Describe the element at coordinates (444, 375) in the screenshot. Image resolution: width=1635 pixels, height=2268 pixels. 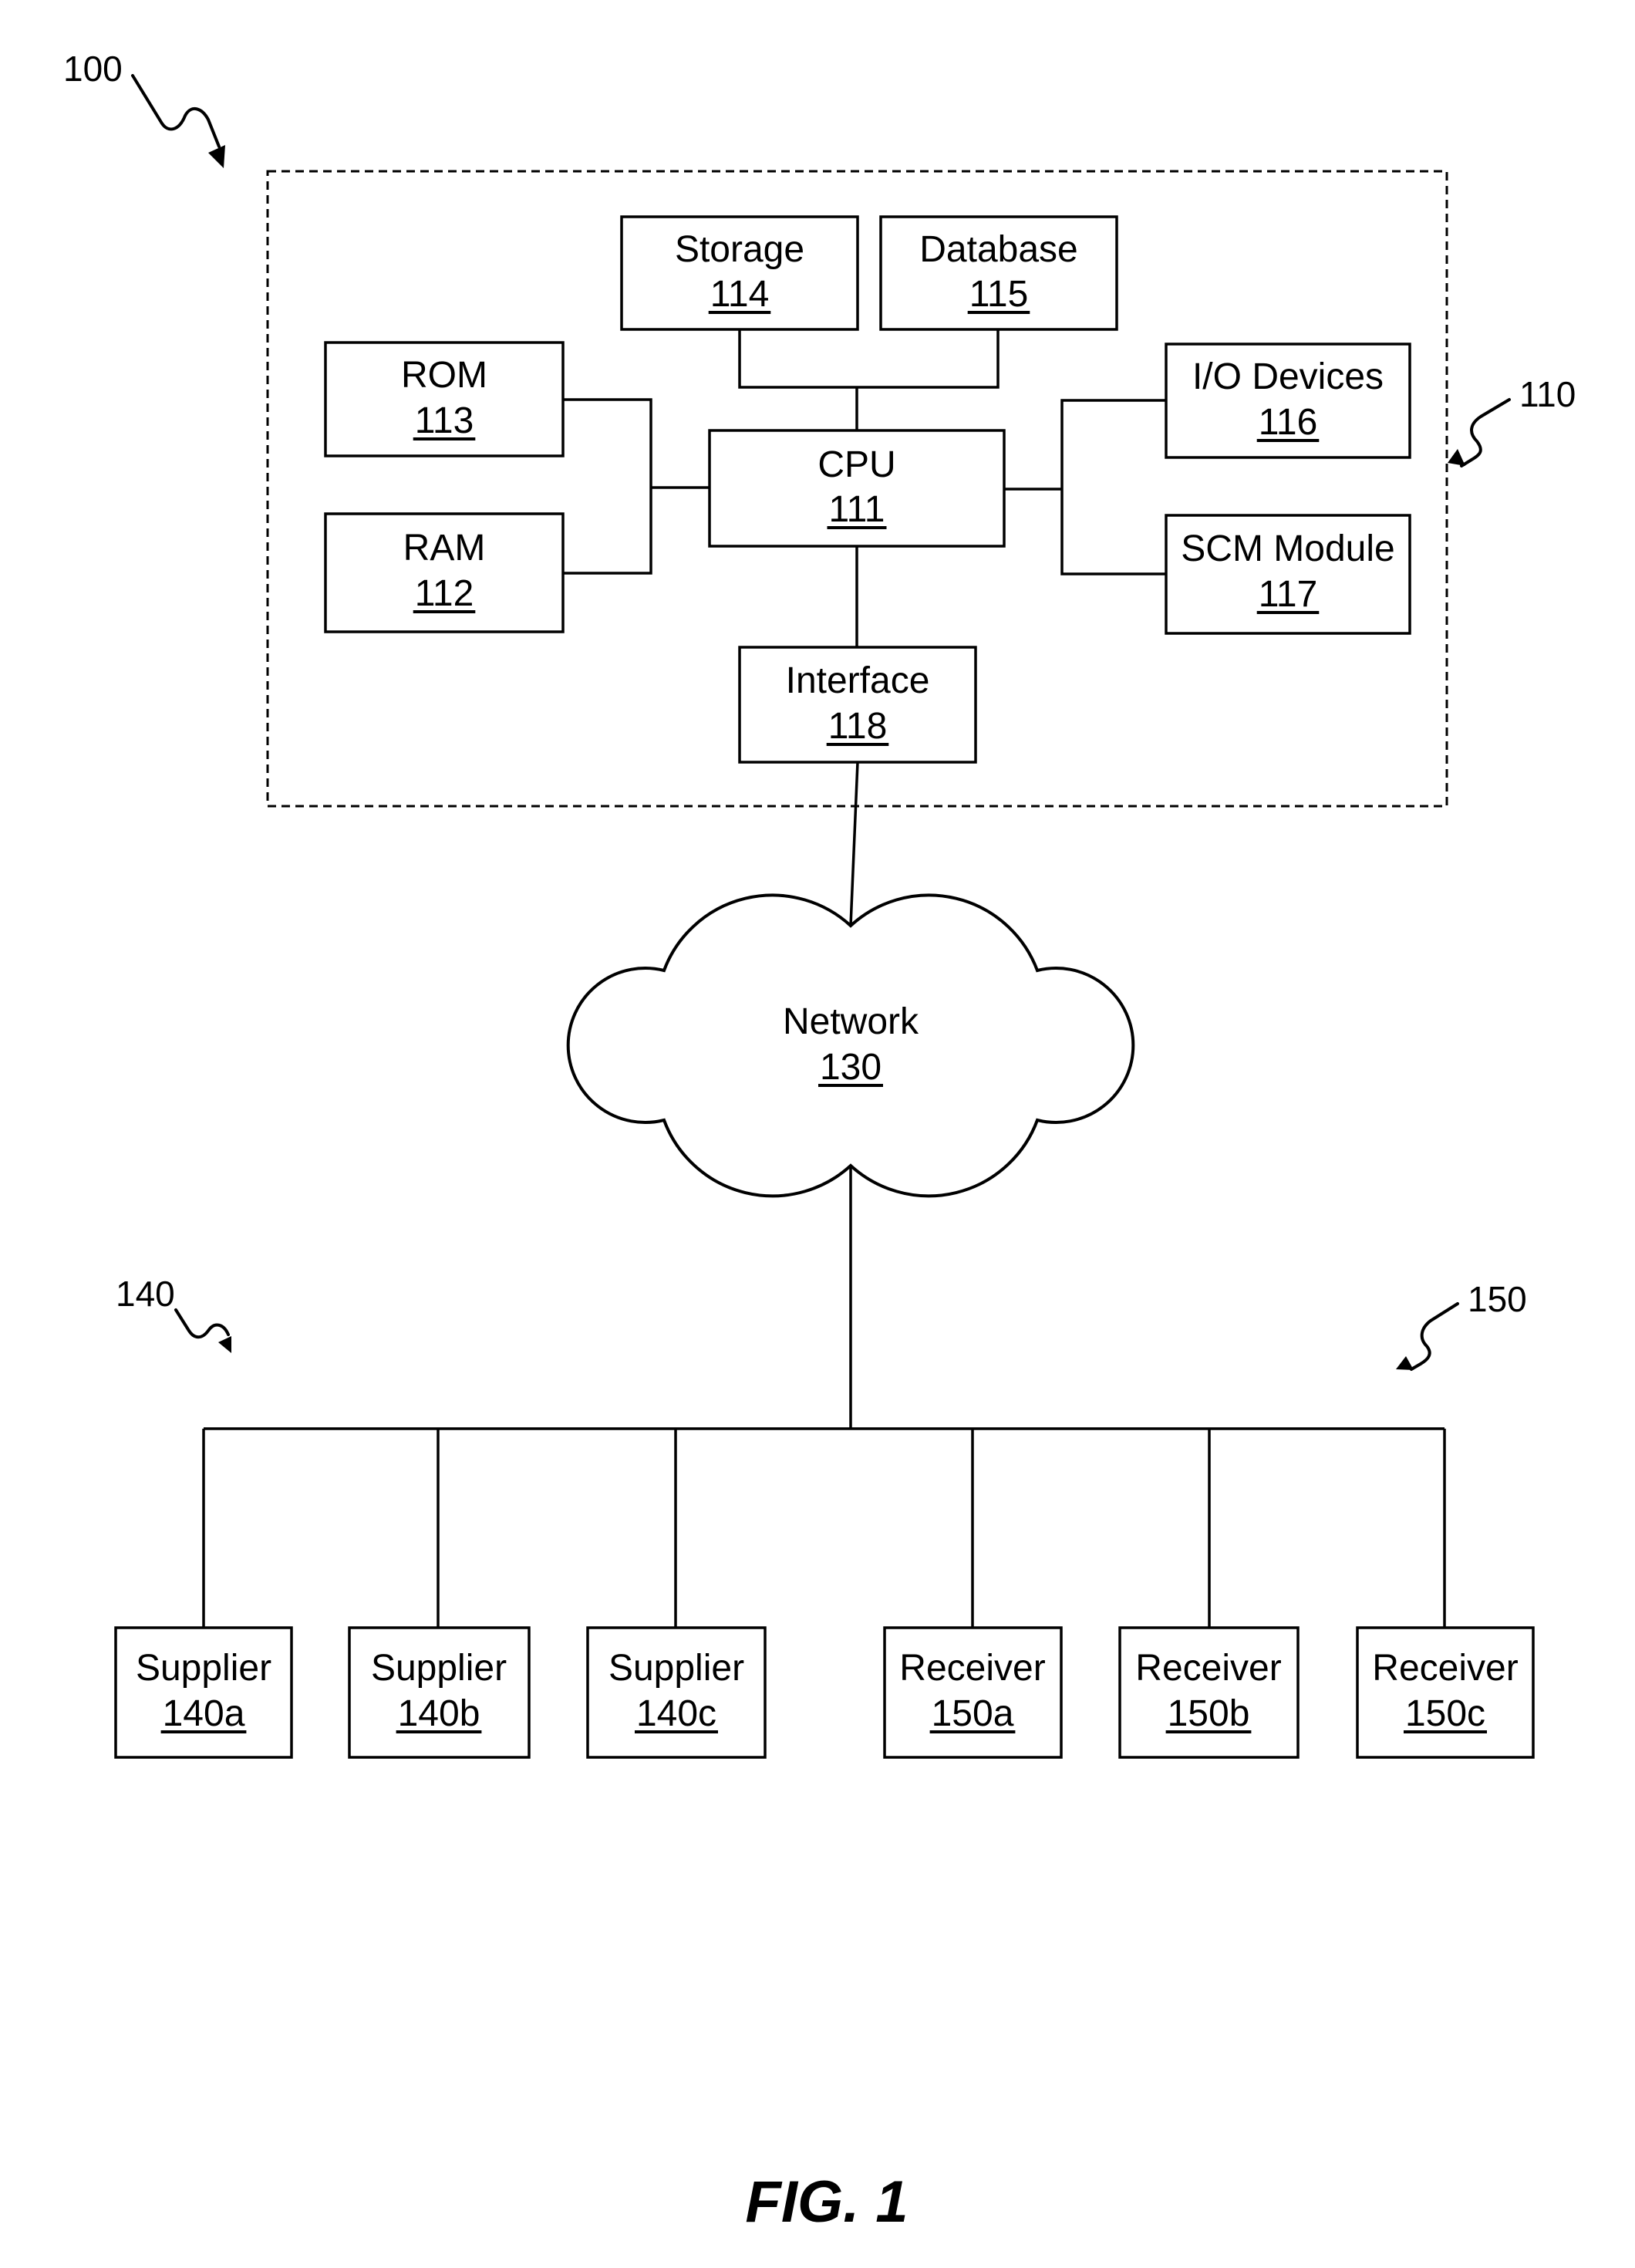
I see `rom-label: ROM` at that location.